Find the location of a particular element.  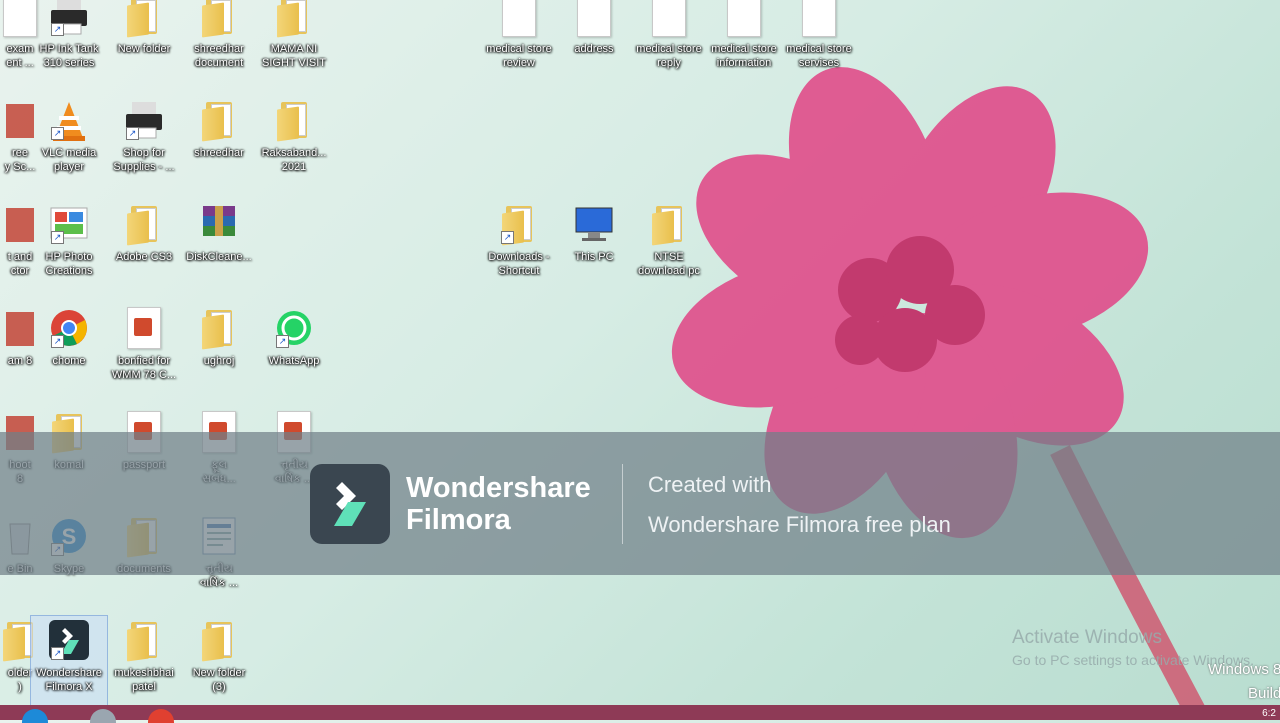

desktop-icon: NTSE download pc is located at coordinates (669, 250).